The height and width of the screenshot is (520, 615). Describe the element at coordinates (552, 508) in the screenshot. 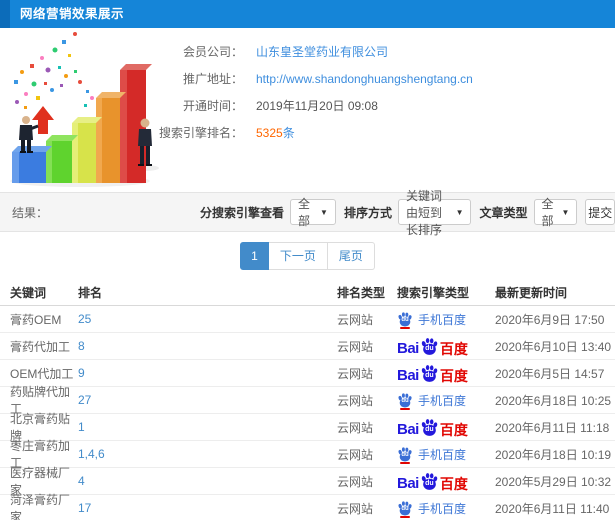

I see `updated-time-cell: 2020年6月11日 11:40` at that location.